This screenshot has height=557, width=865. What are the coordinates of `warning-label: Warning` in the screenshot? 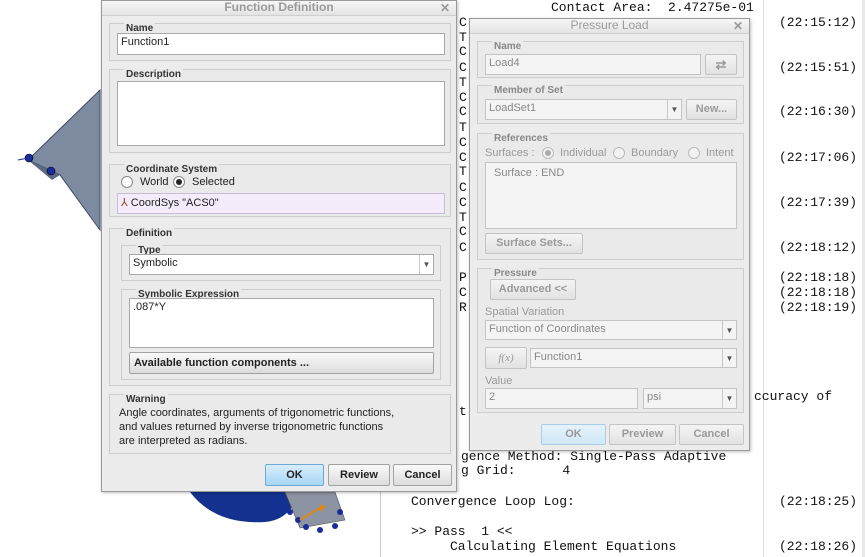 It's located at (146, 399).